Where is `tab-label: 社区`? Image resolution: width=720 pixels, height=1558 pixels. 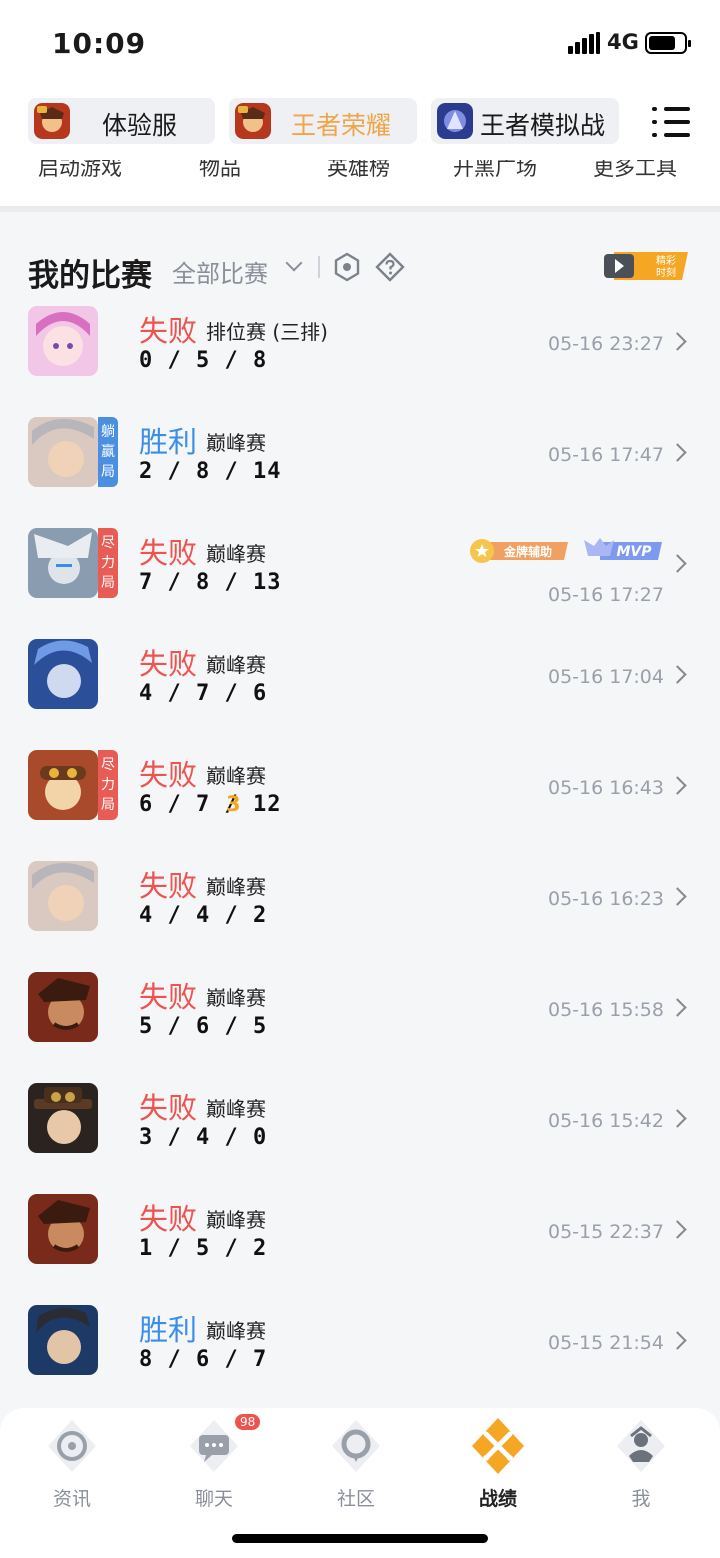 tab-label: 社区 is located at coordinates (355, 1499).